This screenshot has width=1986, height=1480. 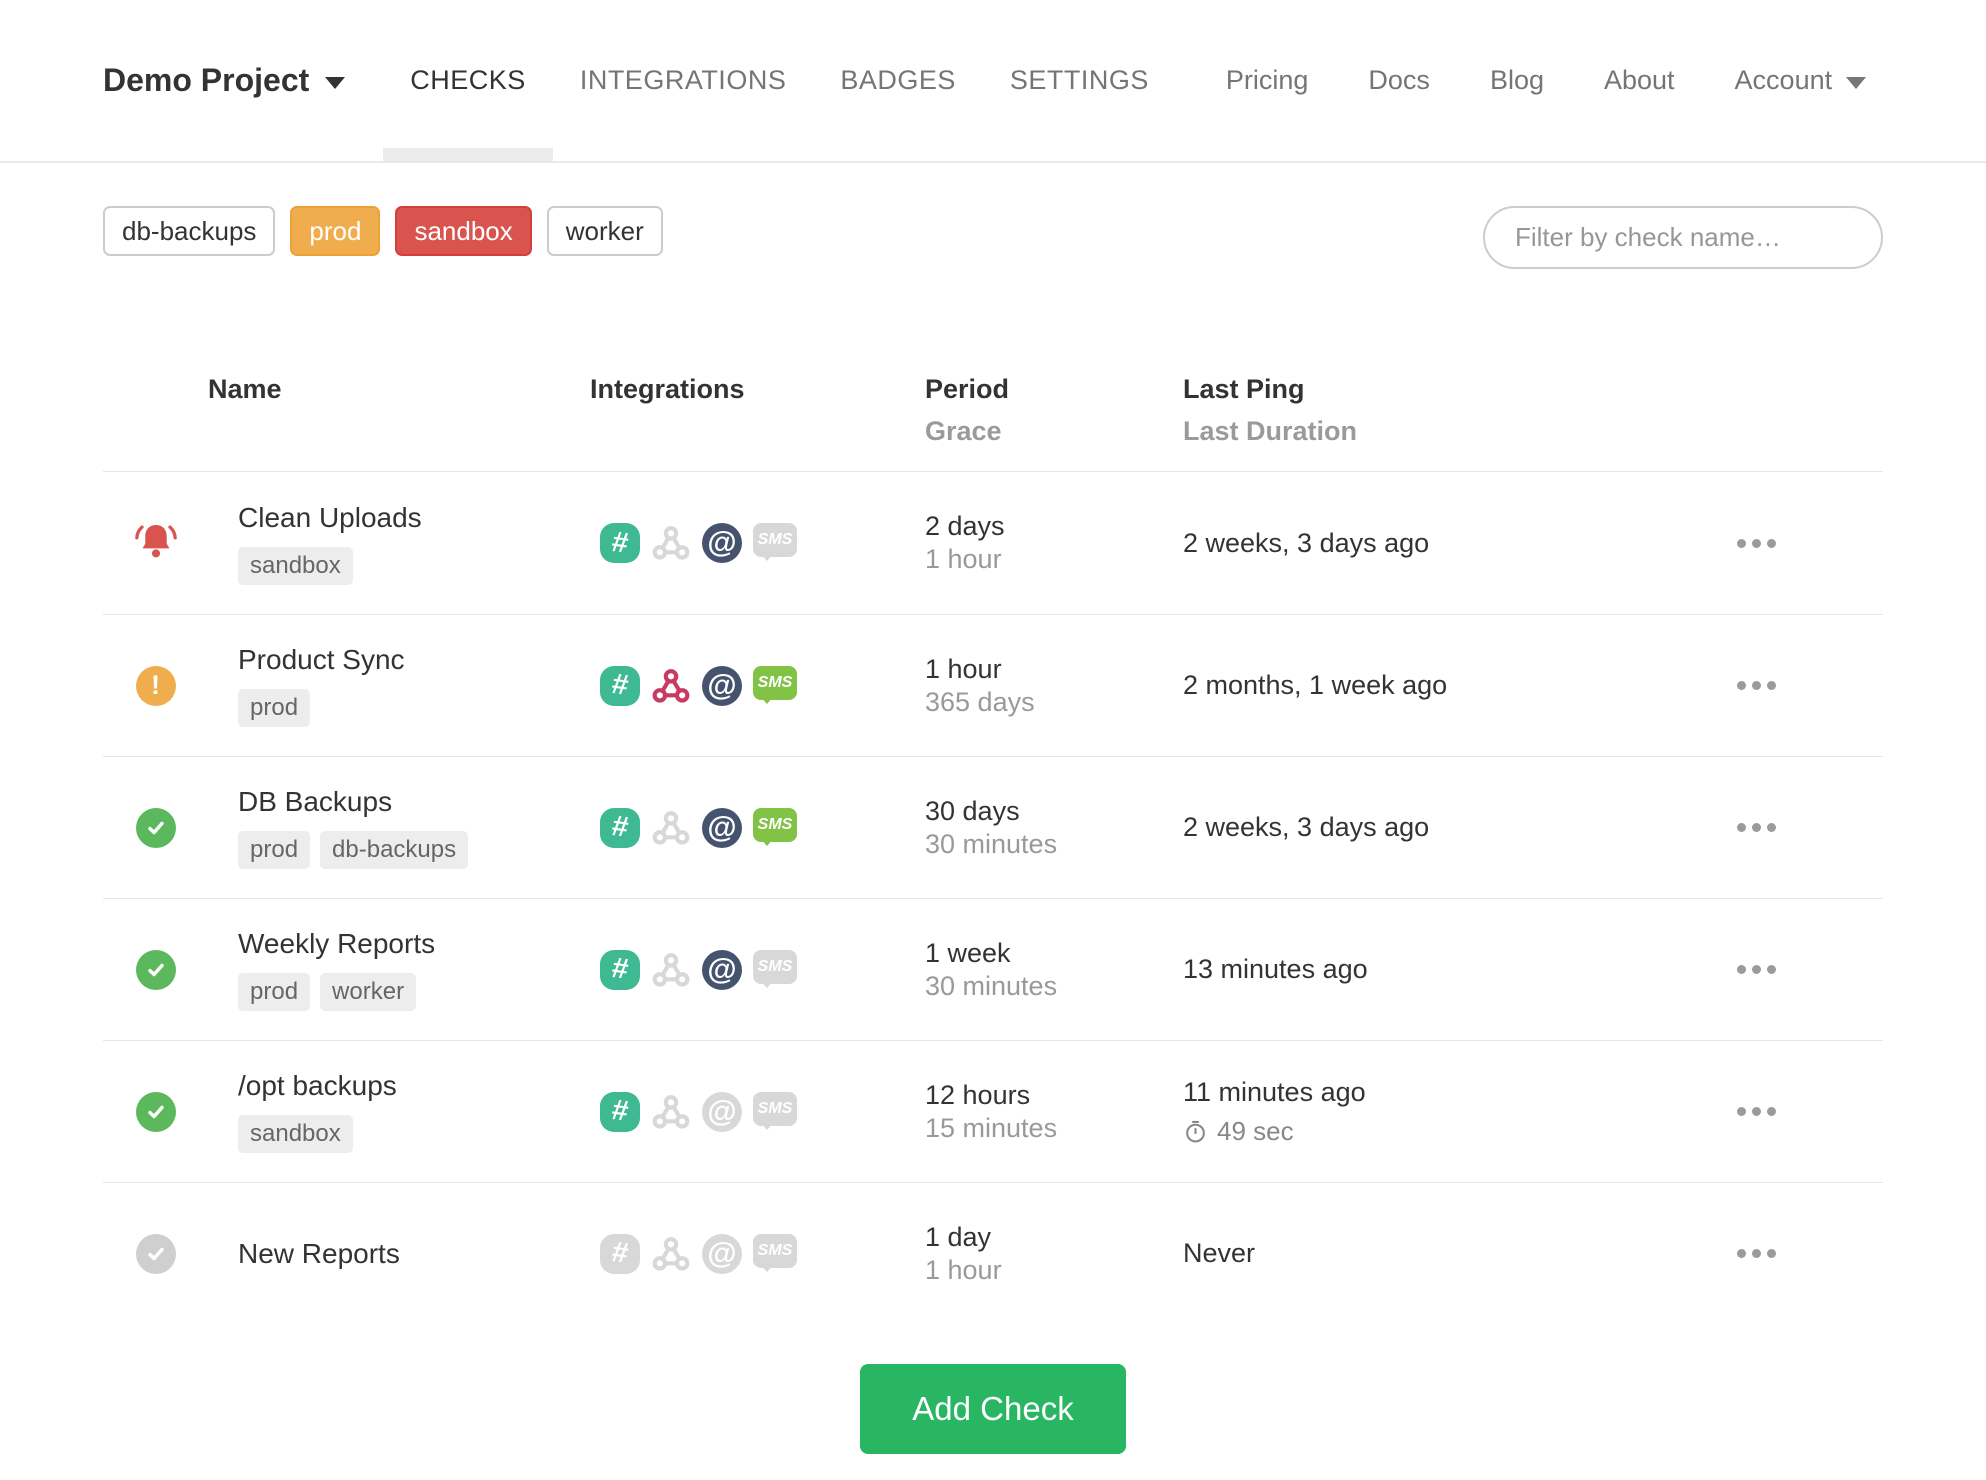 I want to click on last-ping-cell: 2 weeks, 3 days ago, so click(x=1440, y=543).